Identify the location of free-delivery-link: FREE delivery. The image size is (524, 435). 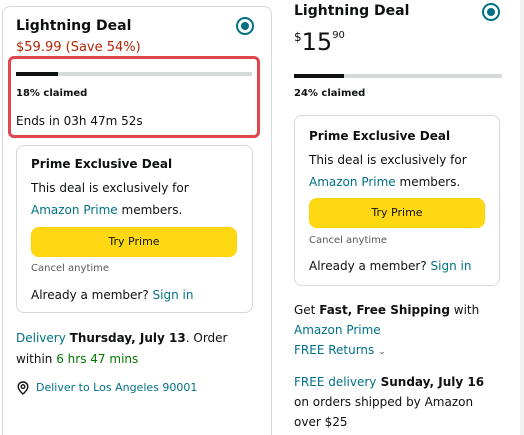
(335, 382).